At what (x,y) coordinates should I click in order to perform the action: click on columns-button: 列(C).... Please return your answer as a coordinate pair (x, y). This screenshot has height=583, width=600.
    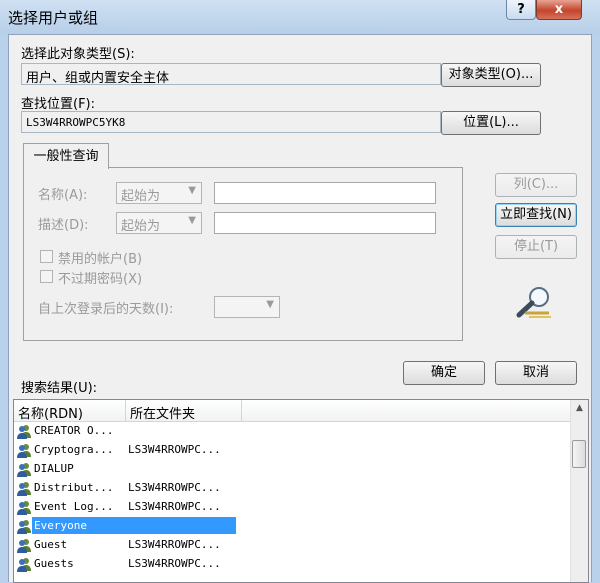
    Looking at the image, I should click on (536, 185).